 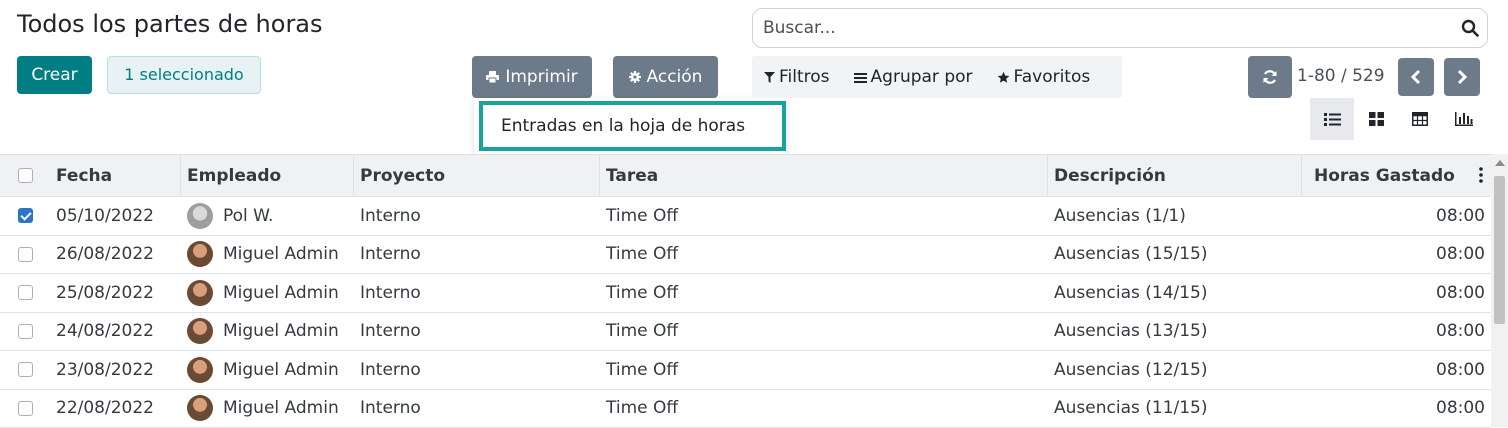 What do you see at coordinates (1500, 163) in the screenshot?
I see `scroll-up-arrow-icon` at bounding box center [1500, 163].